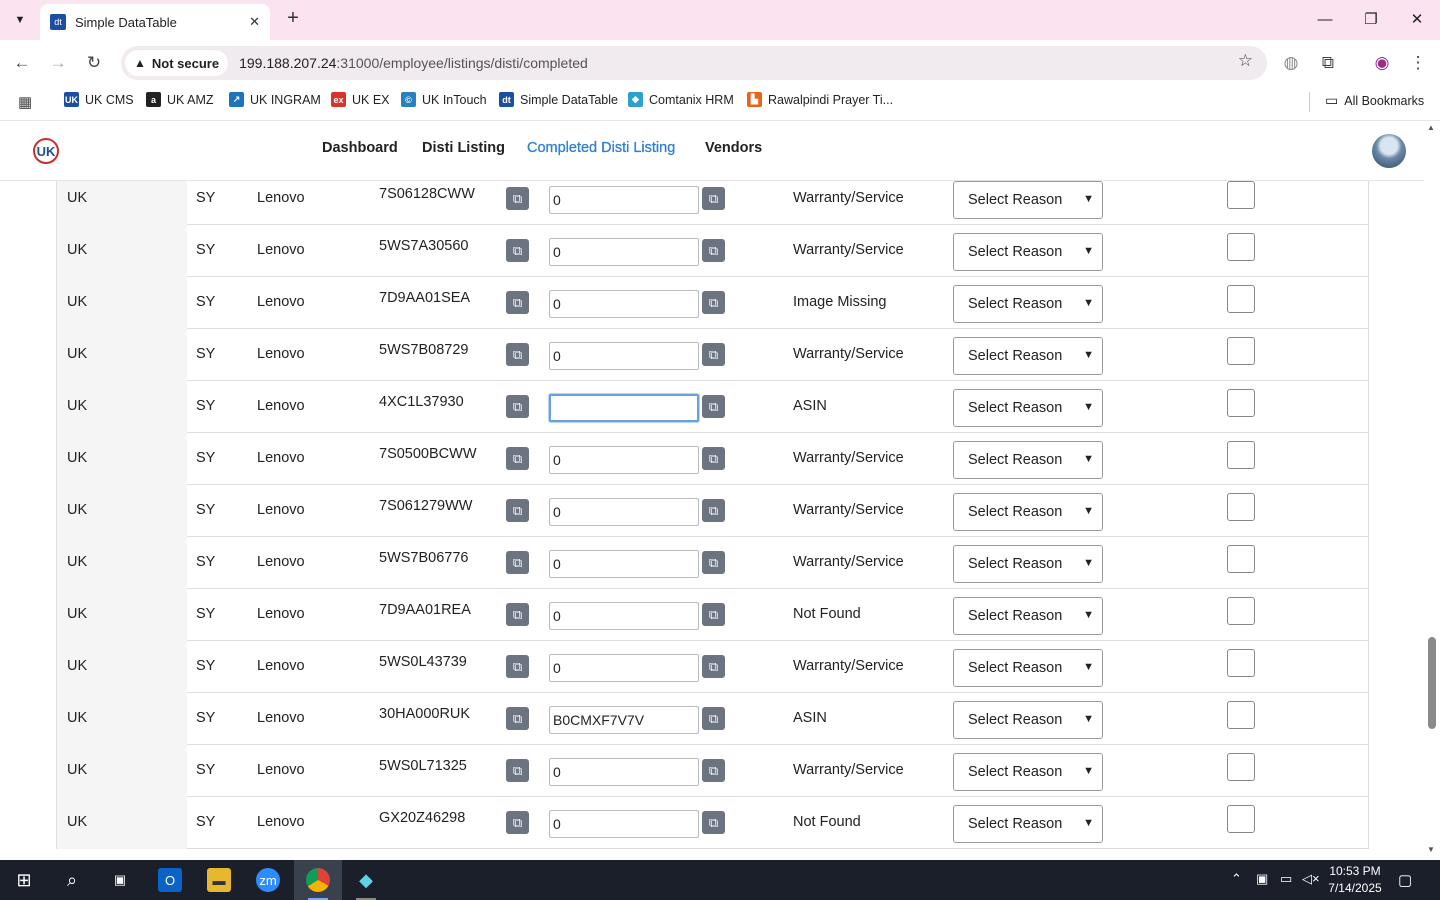  What do you see at coordinates (1432, 490) in the screenshot?
I see `page-scrollbar: ▲ ▼` at bounding box center [1432, 490].